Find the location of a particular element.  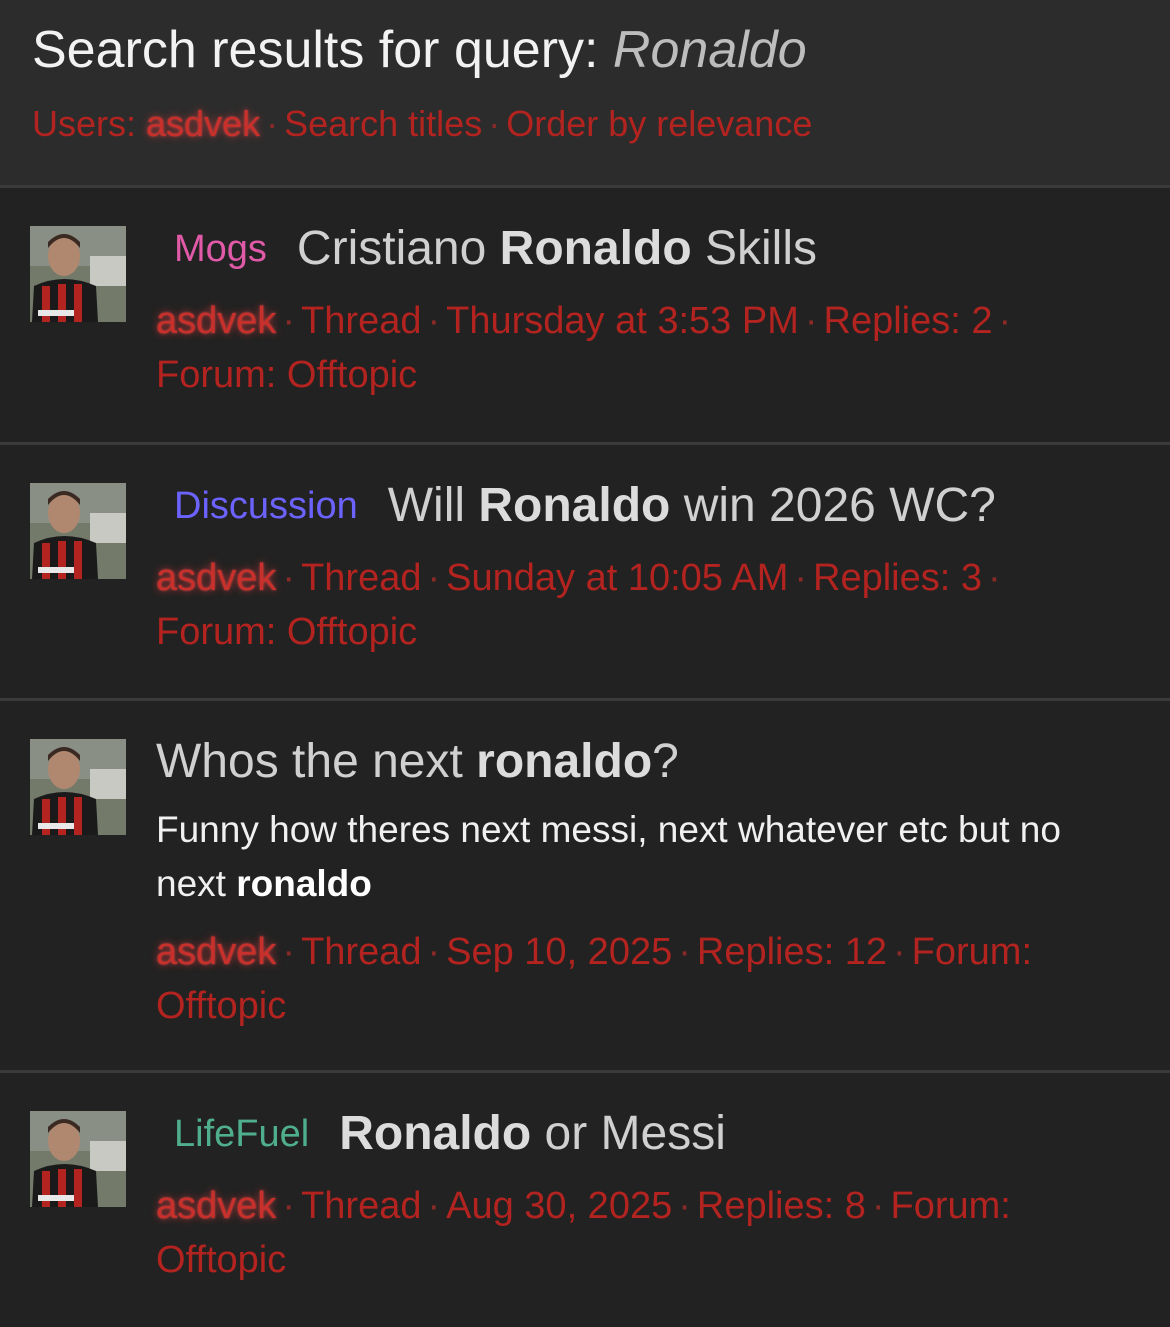

post-date: Aug 30, 2025 is located at coordinates (559, 1206).